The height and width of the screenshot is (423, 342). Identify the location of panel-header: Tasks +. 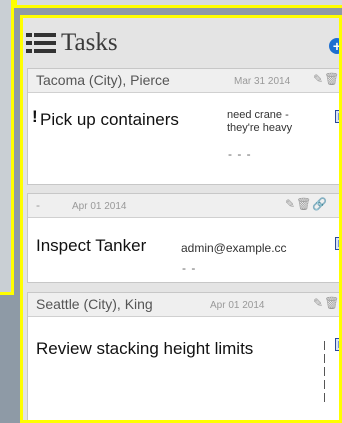
(181, 37).